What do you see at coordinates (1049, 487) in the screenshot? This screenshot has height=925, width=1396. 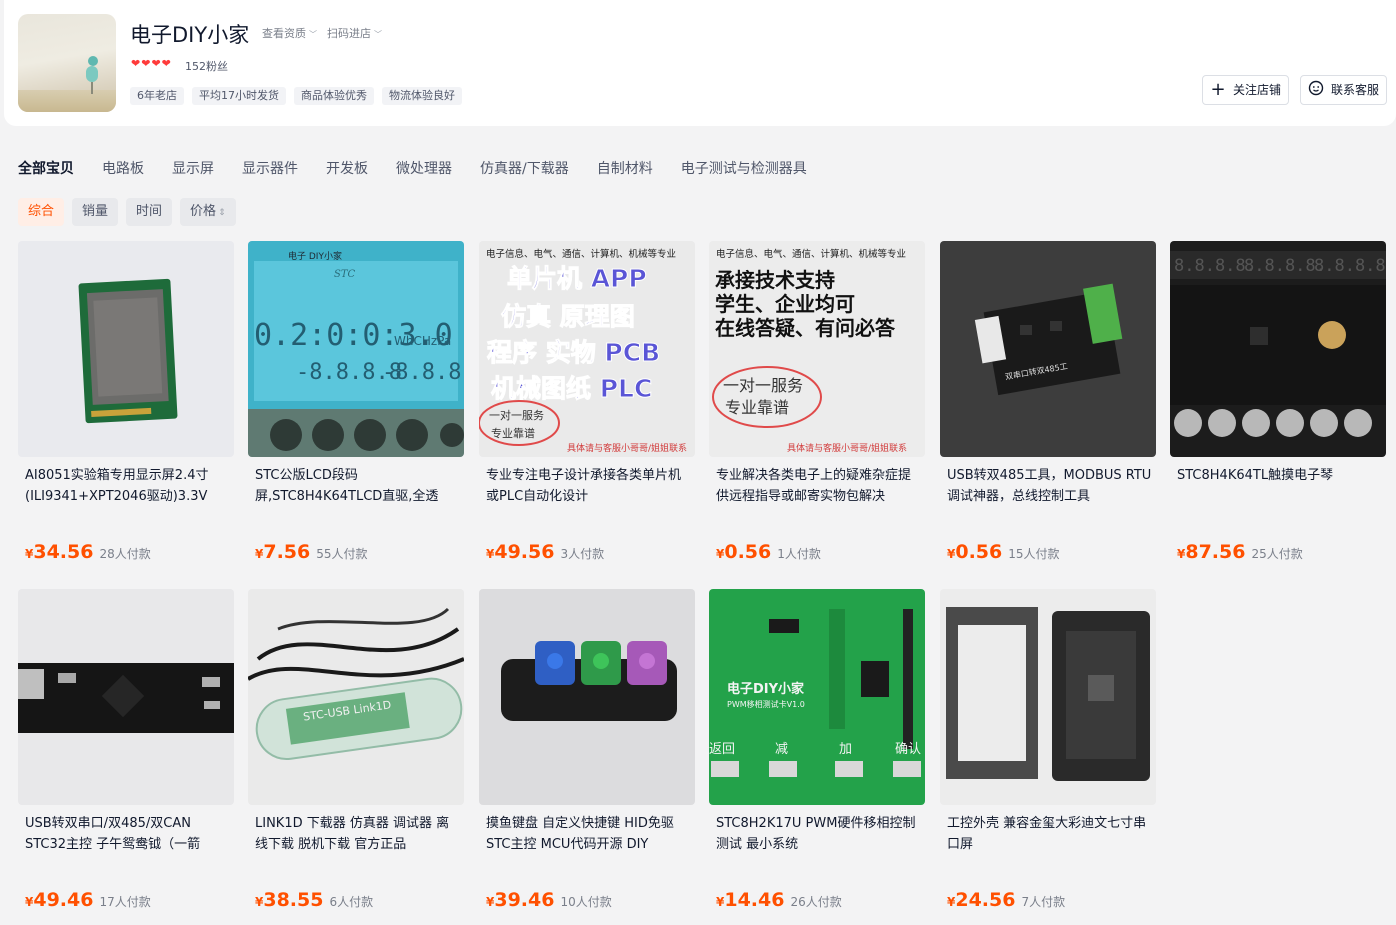 I see `product-title: USB转双485工具，MODBUS RTU调试神器，总线控制工具` at bounding box center [1049, 487].